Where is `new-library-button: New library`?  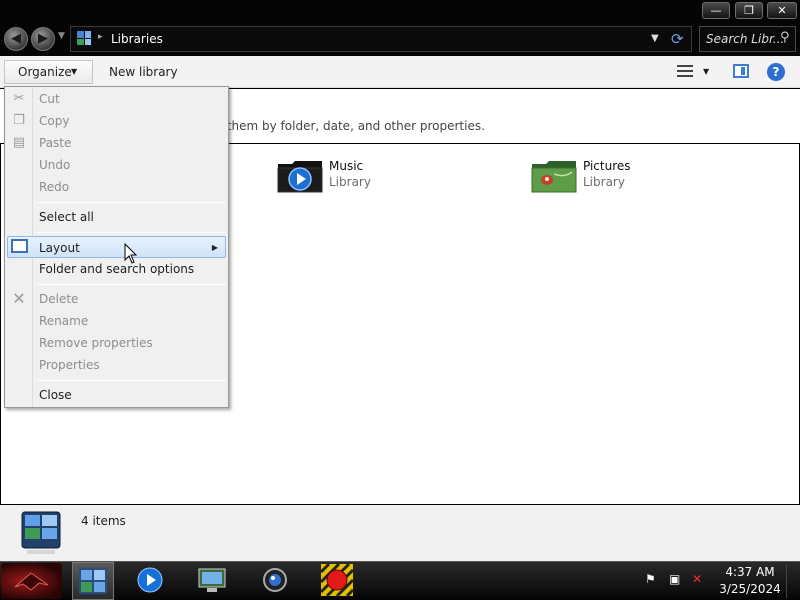 new-library-button: New library is located at coordinates (143, 72).